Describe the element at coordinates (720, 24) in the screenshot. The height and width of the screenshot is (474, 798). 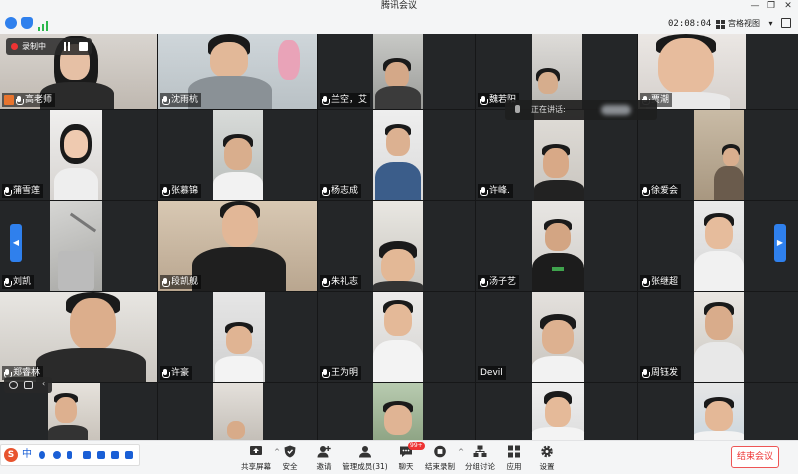
I see `grid-view-icon` at that location.